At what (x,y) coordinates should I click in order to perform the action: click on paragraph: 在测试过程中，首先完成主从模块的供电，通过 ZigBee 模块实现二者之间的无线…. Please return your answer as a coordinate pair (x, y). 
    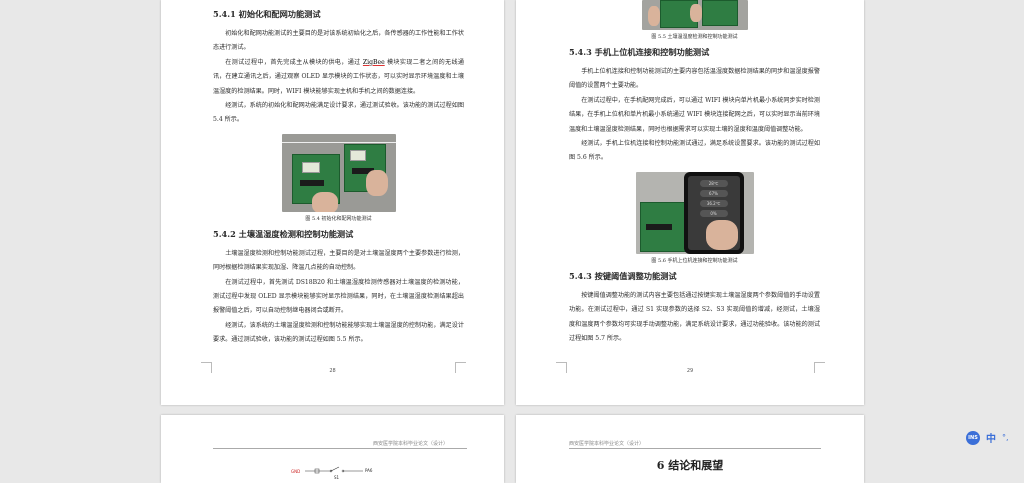
    Looking at the image, I should click on (338, 77).